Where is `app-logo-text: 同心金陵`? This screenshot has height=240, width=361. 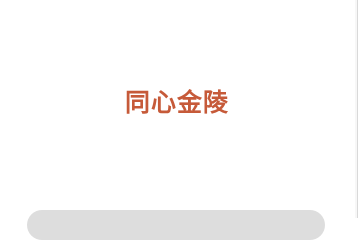
app-logo-text: 同心金陵 is located at coordinates (176, 102).